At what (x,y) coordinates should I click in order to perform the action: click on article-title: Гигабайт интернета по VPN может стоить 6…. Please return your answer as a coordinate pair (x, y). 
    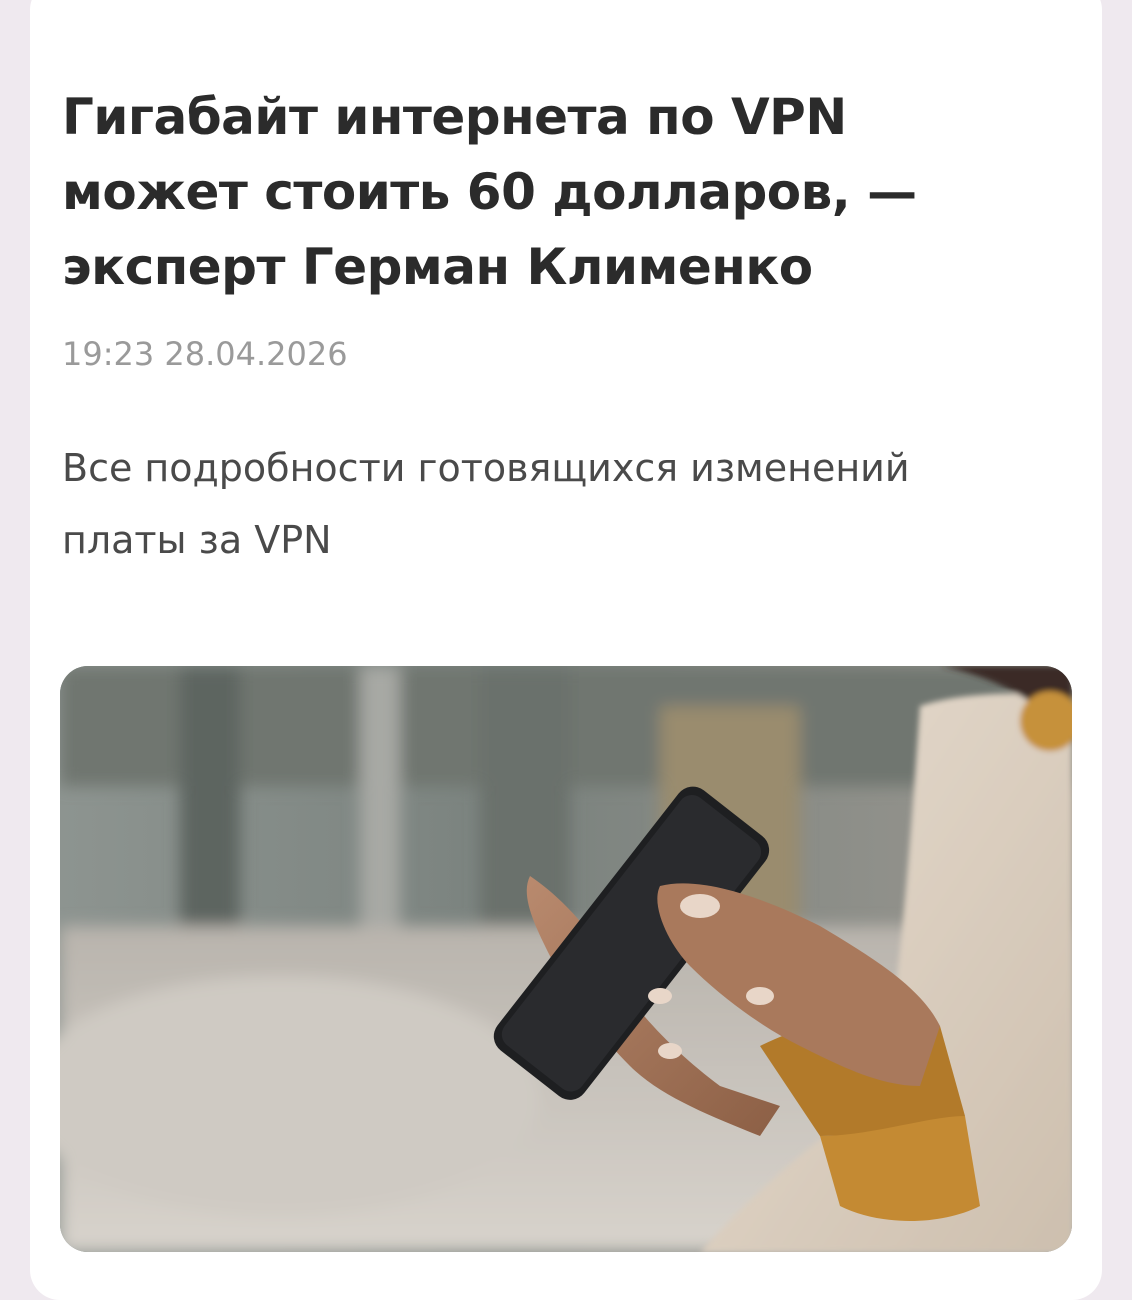
    Looking at the image, I should click on (542, 192).